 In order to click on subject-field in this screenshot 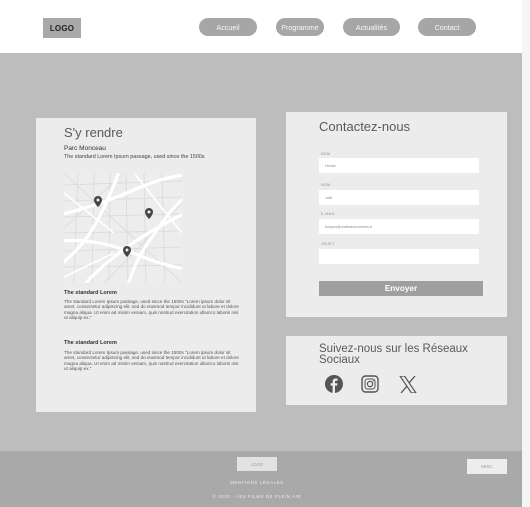, I will do `click(399, 256)`.